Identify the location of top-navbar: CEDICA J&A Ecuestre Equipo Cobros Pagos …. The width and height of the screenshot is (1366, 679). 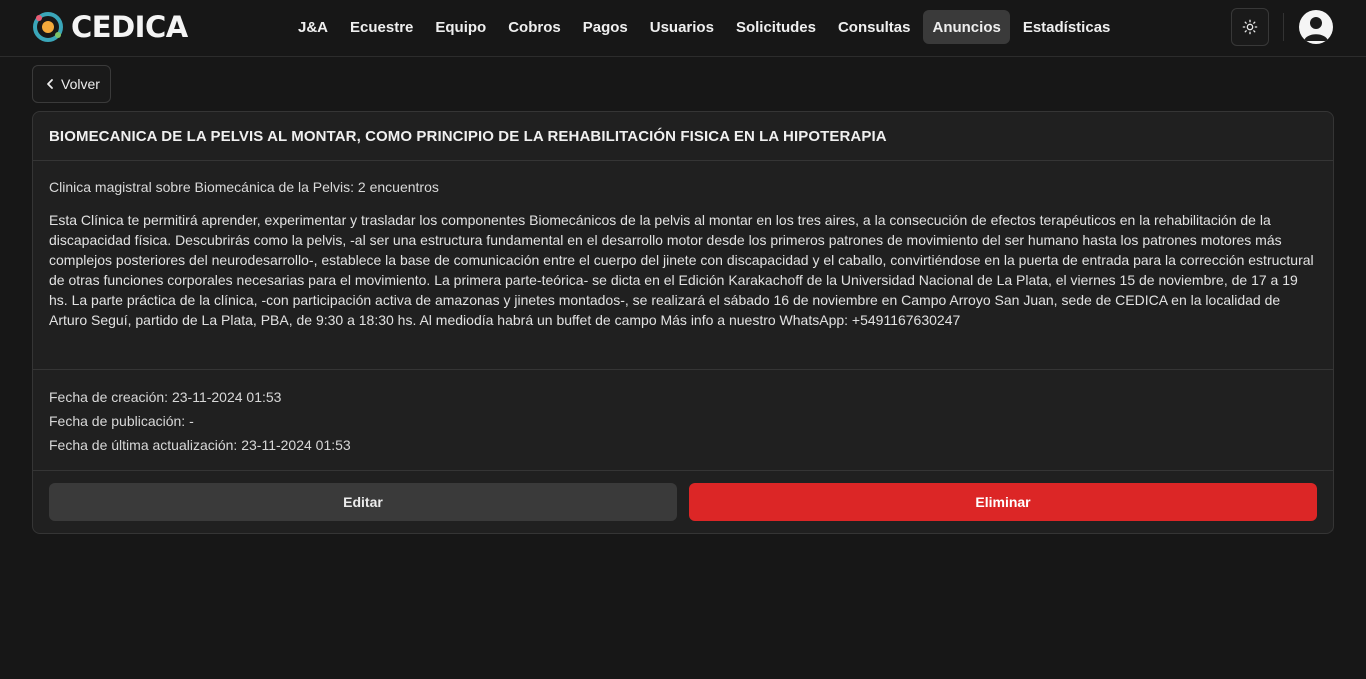
(683, 28).